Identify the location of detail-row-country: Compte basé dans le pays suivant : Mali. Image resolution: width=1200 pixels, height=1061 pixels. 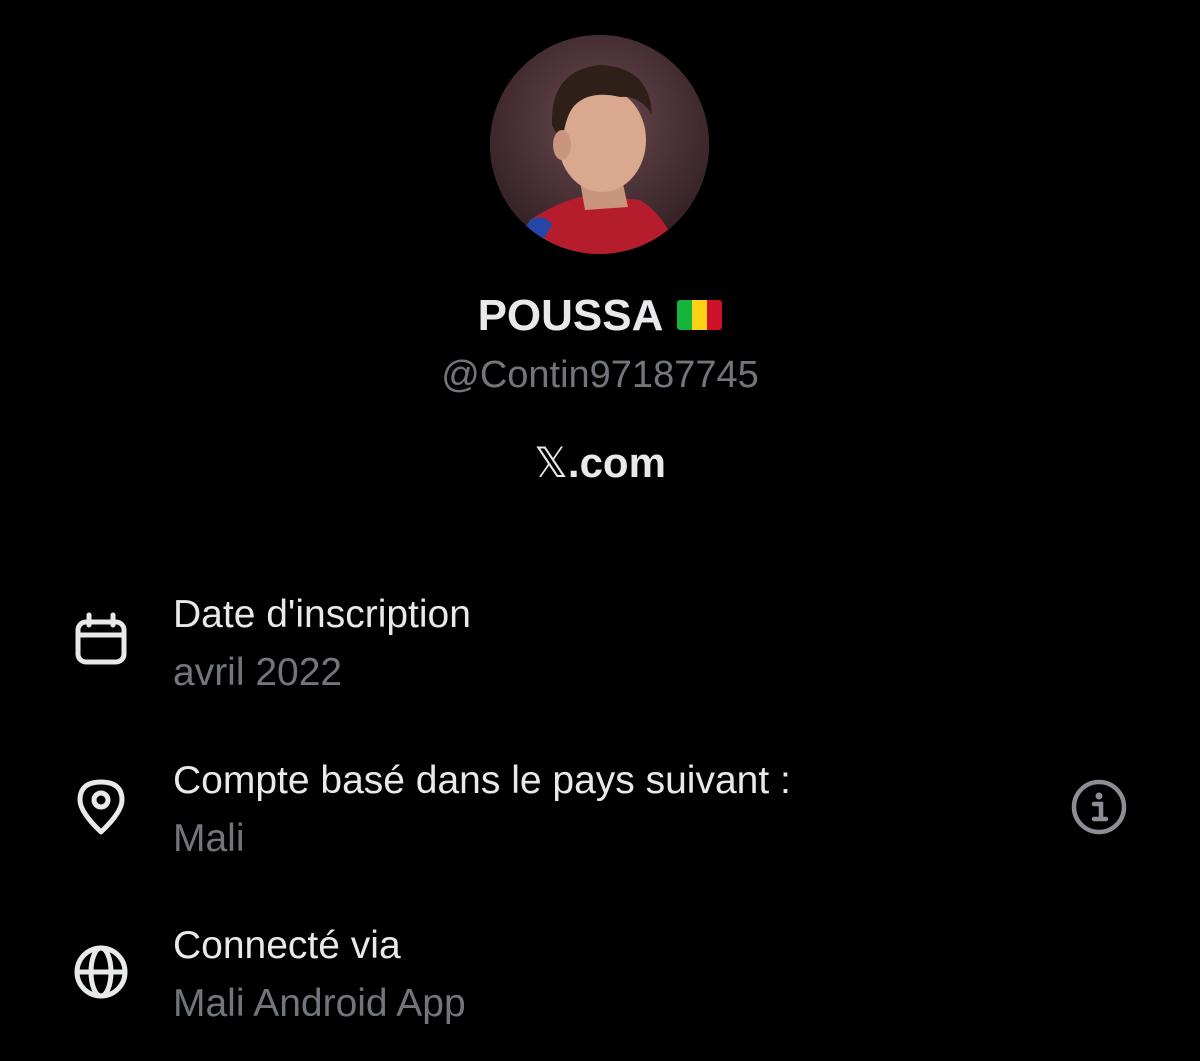
(600, 821).